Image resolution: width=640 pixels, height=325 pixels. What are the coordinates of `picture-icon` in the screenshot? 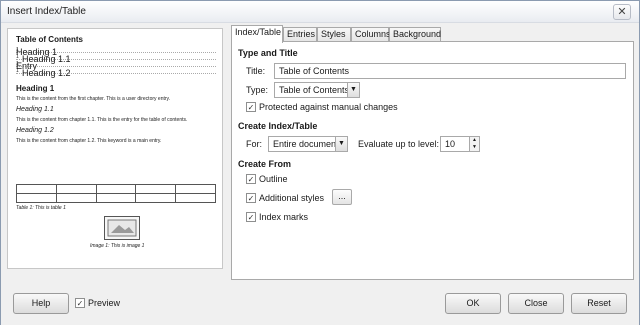 It's located at (122, 228).